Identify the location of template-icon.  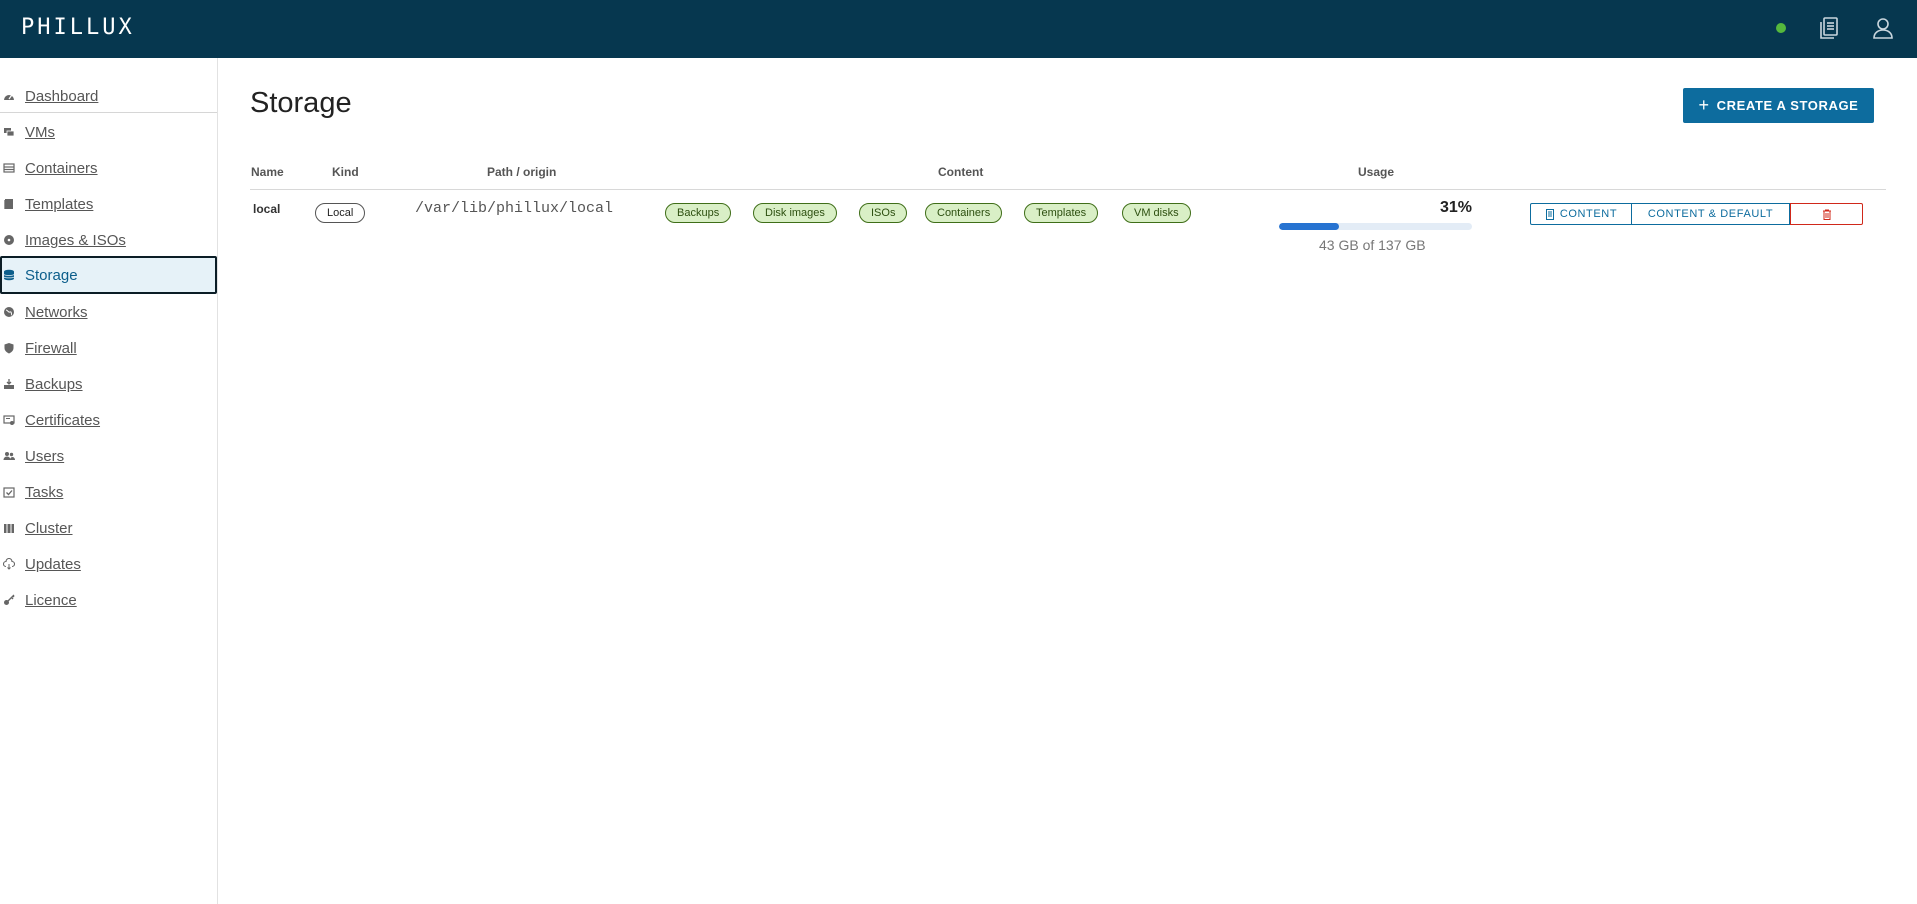
(9, 204).